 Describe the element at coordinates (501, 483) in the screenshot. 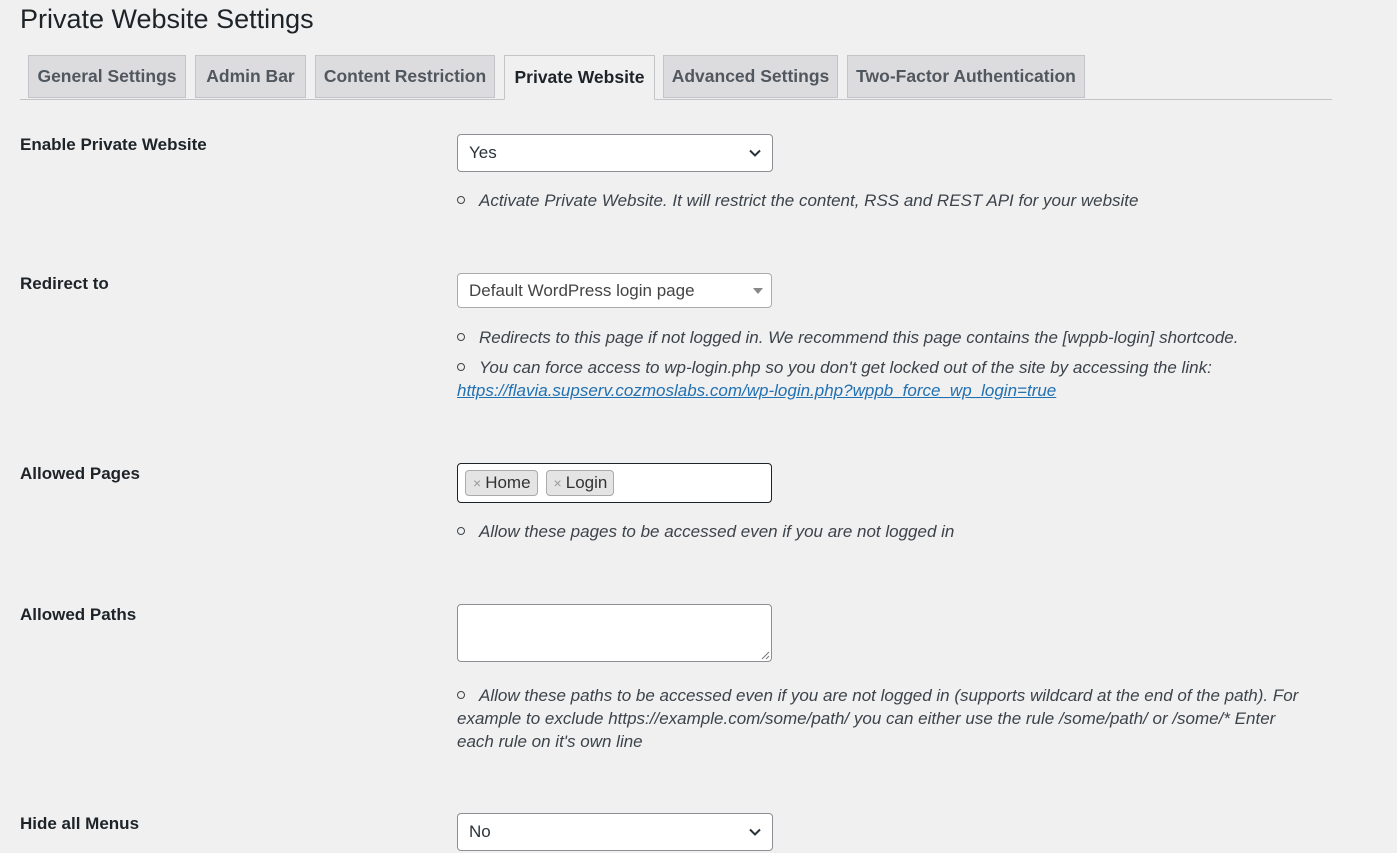

I see `allowed-page-chip: × Home` at that location.